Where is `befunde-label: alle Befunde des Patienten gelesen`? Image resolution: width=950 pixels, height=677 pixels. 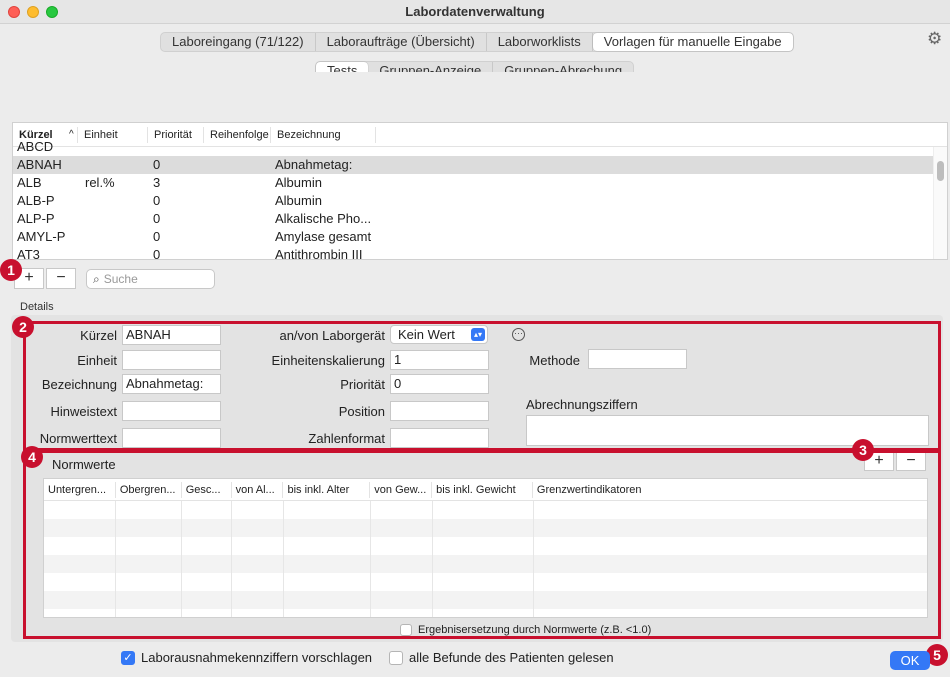
befunde-label: alle Befunde des Patienten gelesen is located at coordinates (511, 657).